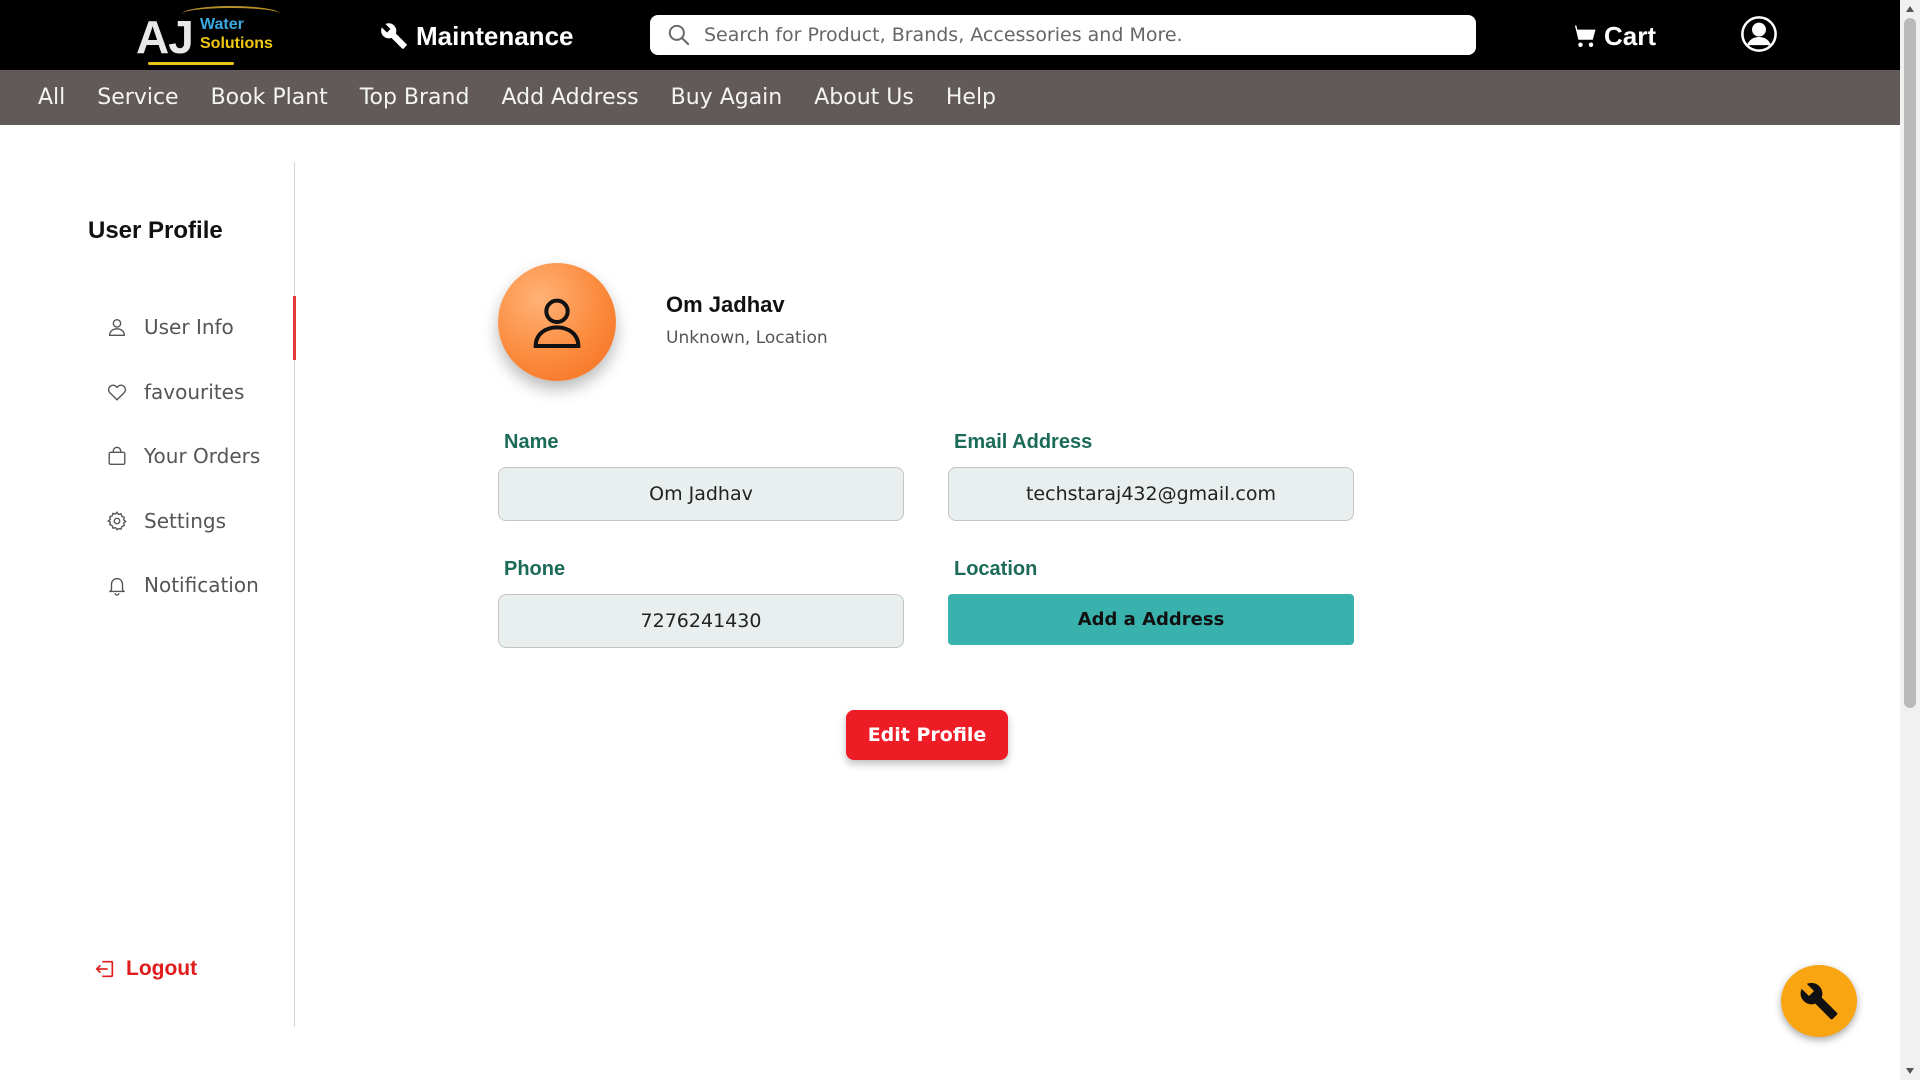  I want to click on page-scrollbar, so click(1910, 540).